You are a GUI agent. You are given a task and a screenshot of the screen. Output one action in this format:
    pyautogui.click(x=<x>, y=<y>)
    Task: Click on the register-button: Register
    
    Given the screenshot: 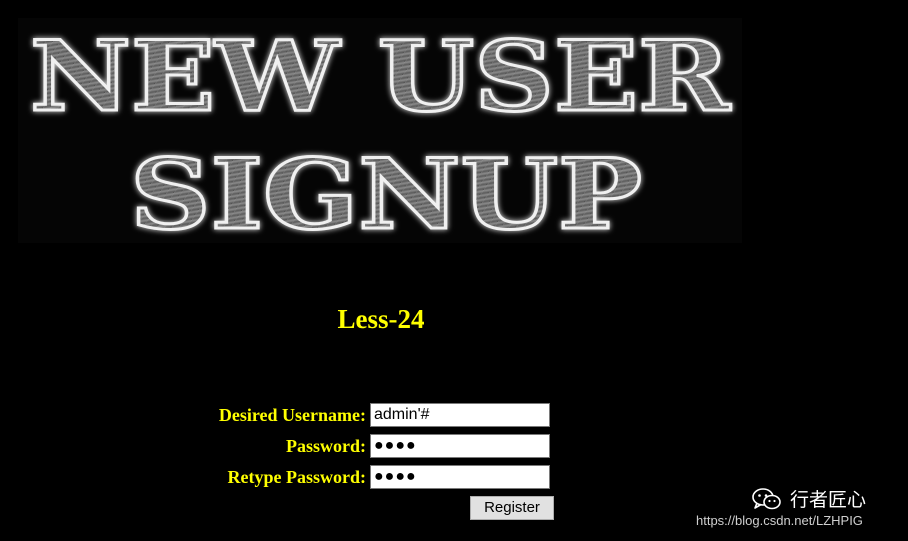 What is the action you would take?
    pyautogui.click(x=512, y=508)
    